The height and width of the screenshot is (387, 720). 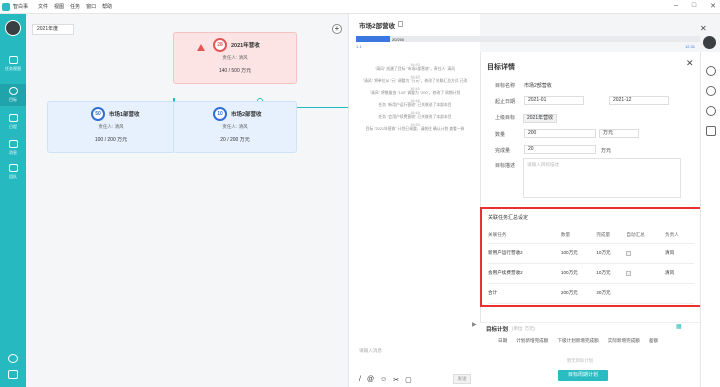 I want to click on mention-icon: @, so click(x=370, y=380).